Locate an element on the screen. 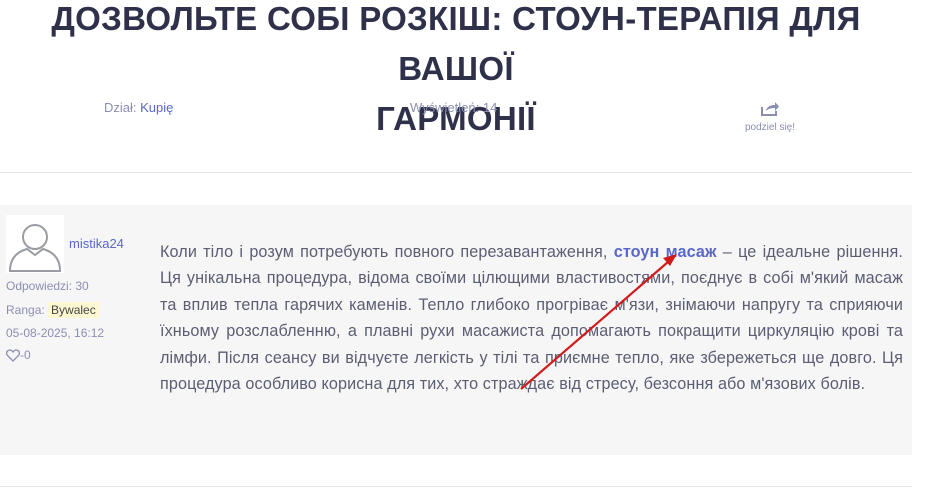 This screenshot has height=495, width=929. post-date: 05-08-2025, 16:12 is located at coordinates (55, 333).